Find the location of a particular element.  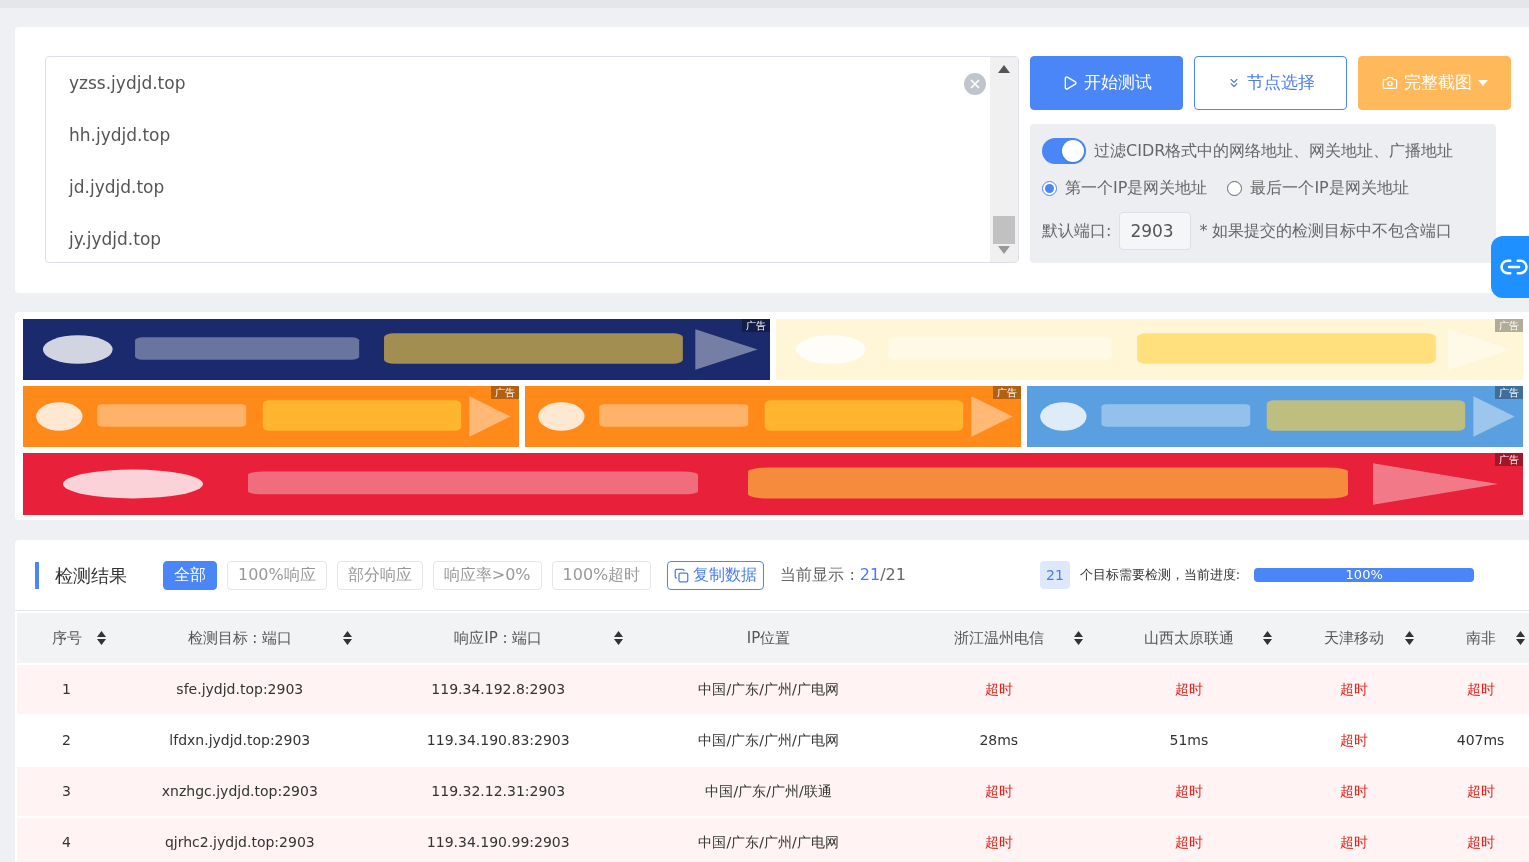

caret-icon is located at coordinates (1482, 83).